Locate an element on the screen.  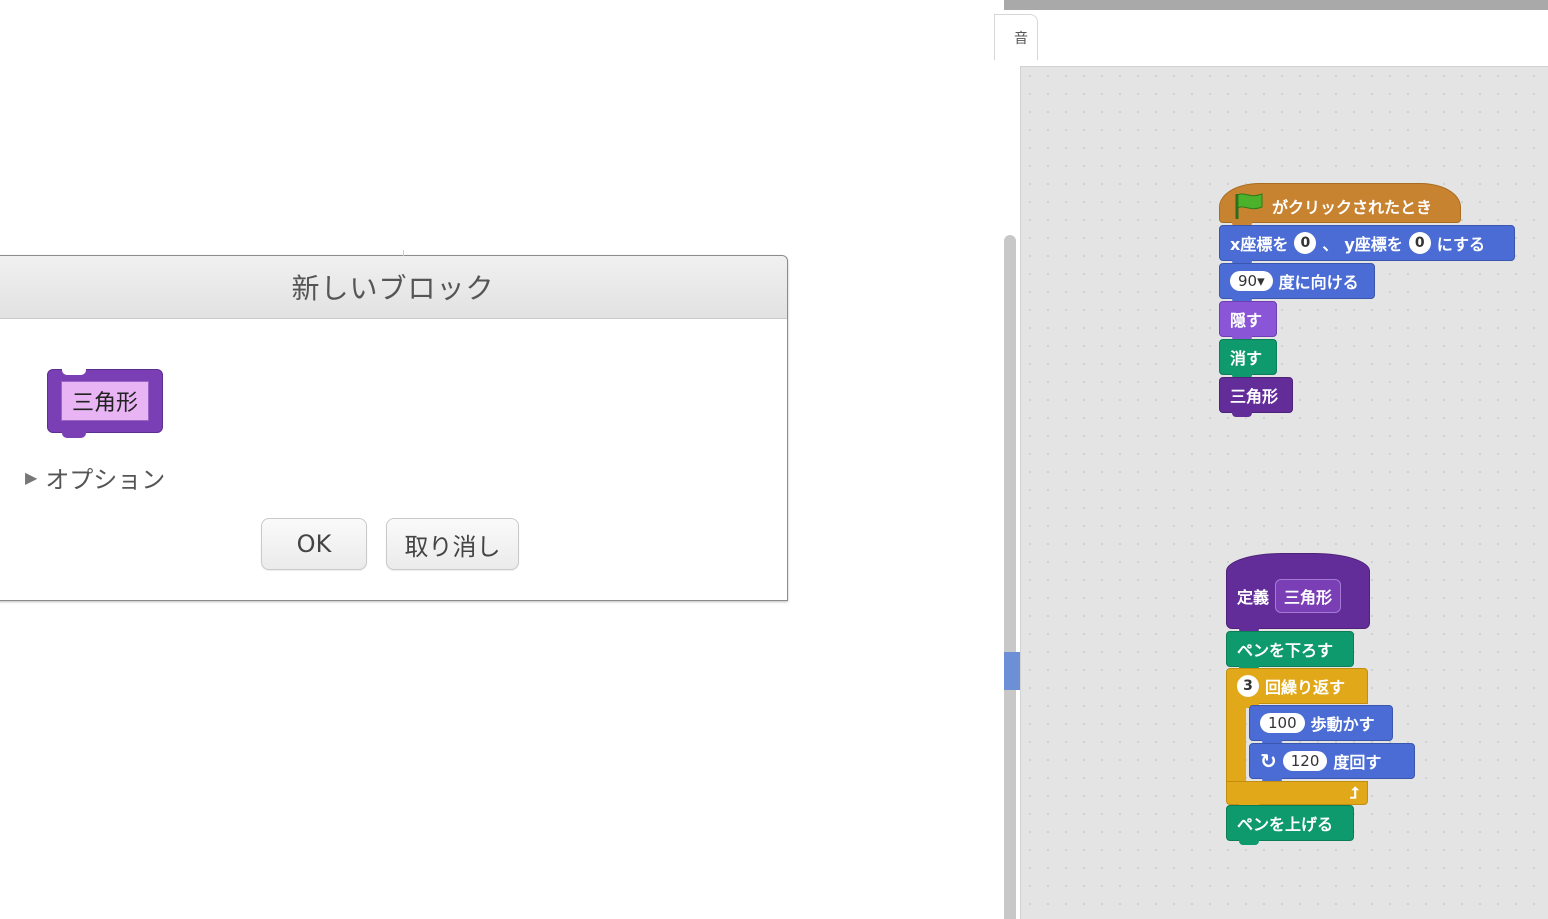
goto-suffix: にする is located at coordinates (1460, 244).